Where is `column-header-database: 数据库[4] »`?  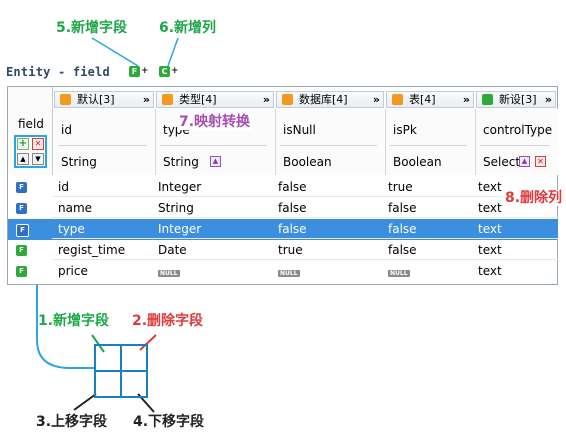 column-header-database: 数据库[4] » is located at coordinates (330, 99).